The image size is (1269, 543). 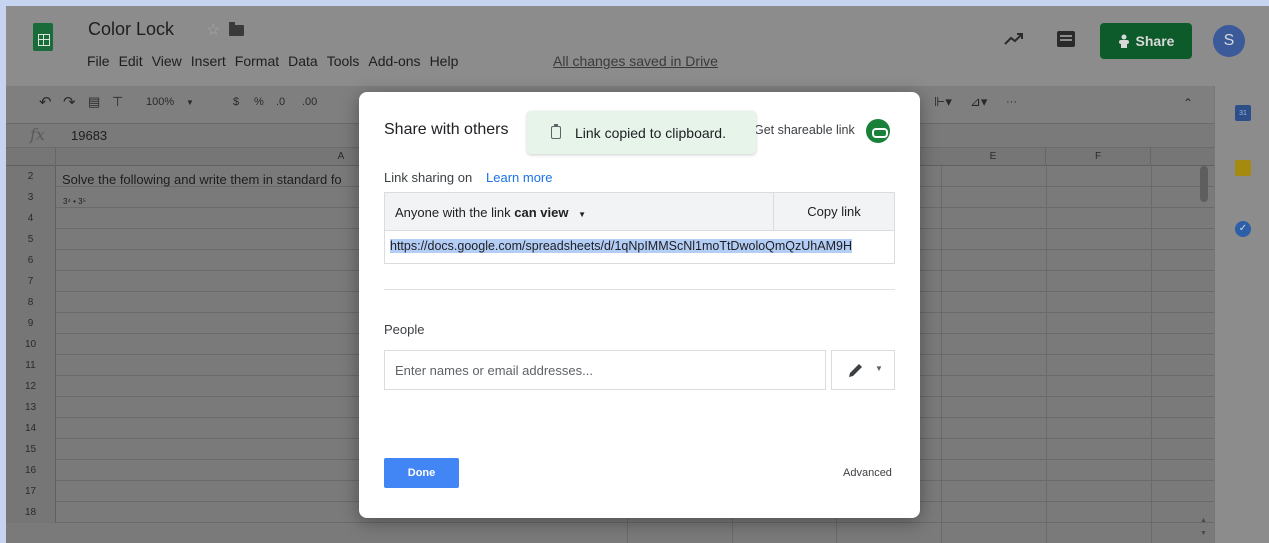 I want to click on zoom-caret-icon: ▼, so click(x=190, y=102).